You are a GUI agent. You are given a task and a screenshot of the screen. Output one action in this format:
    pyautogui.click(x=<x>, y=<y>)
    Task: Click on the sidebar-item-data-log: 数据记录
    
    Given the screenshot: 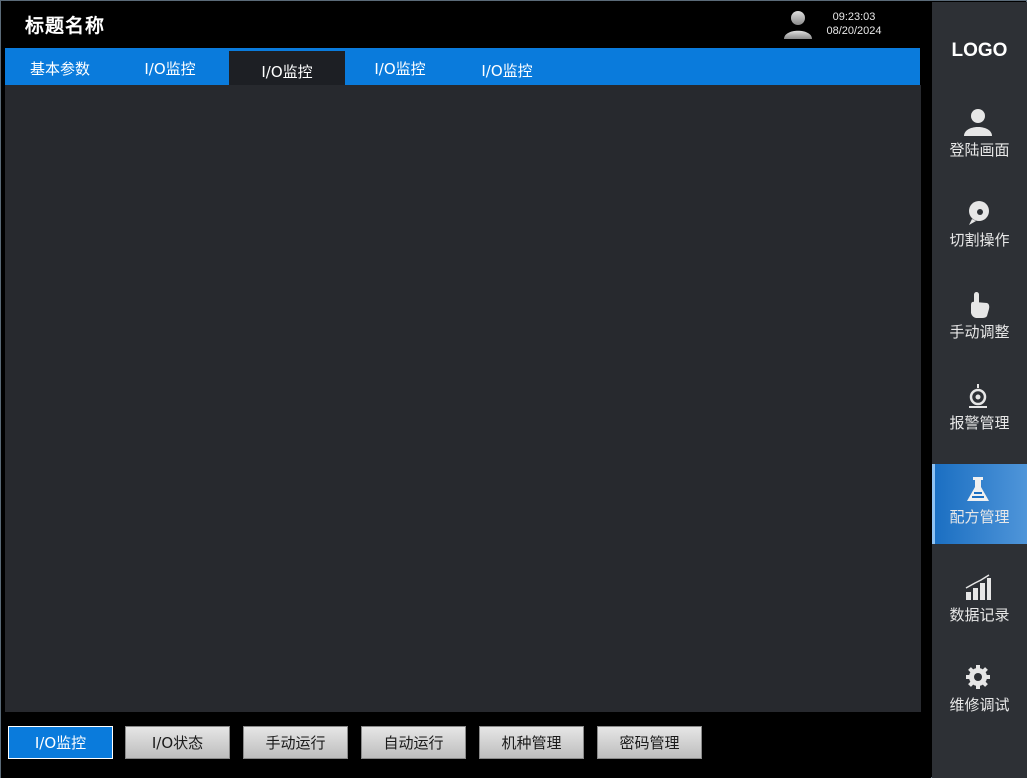 What is the action you would take?
    pyautogui.click(x=979, y=602)
    